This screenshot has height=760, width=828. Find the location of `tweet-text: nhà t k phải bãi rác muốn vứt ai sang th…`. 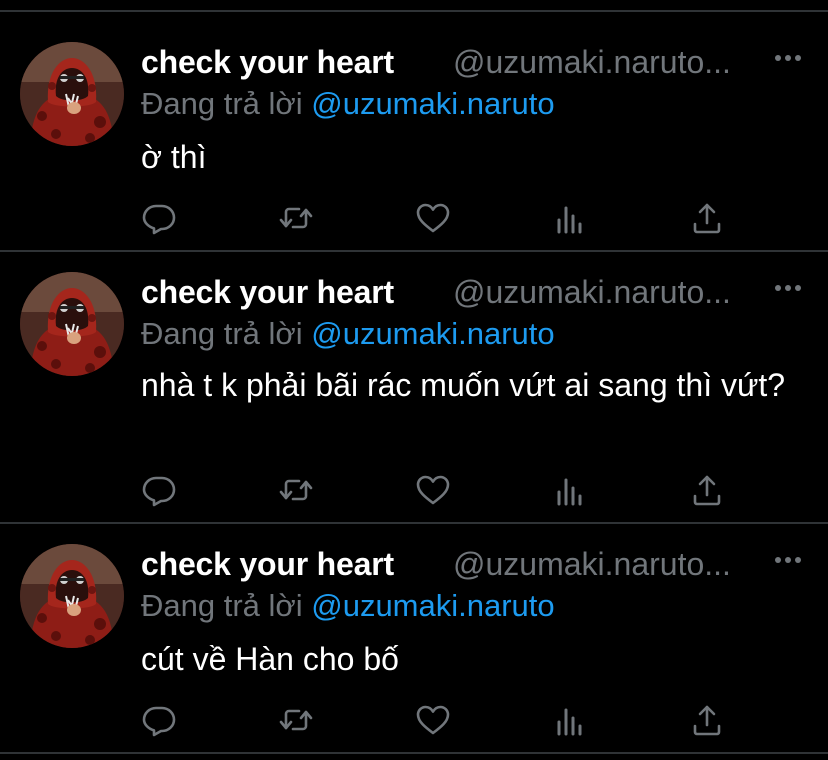

tweet-text: nhà t k phải bãi rác muốn vứt ai sang th… is located at coordinates (463, 385).